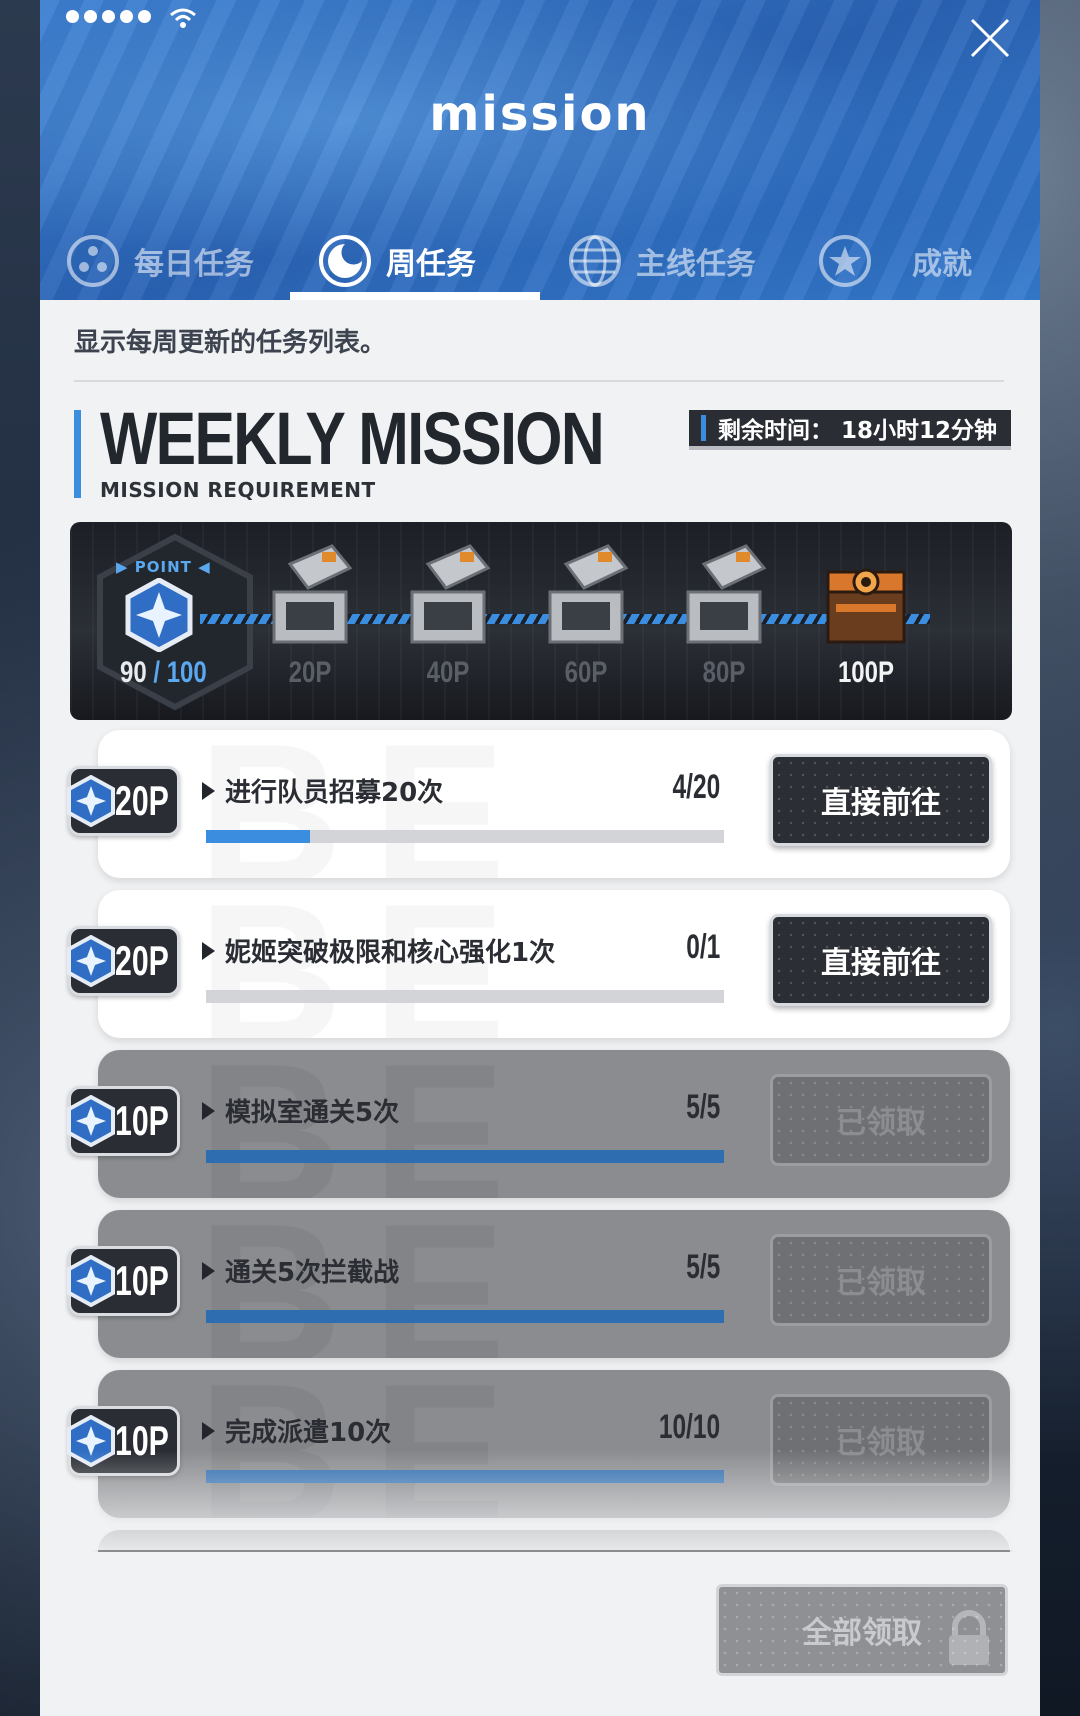 Image resolution: width=1080 pixels, height=1716 pixels. What do you see at coordinates (541, 621) in the screenshot?
I see `point-progress-strip: ▶ POINT ◀ 90 / 100 20P 40P 60P 80P 100P` at bounding box center [541, 621].